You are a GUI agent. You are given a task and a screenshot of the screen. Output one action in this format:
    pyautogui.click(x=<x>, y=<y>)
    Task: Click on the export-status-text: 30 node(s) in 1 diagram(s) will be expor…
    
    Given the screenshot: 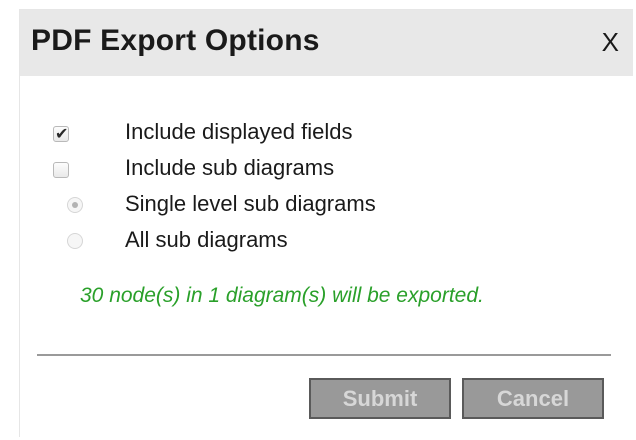 What is the action you would take?
    pyautogui.click(x=282, y=295)
    